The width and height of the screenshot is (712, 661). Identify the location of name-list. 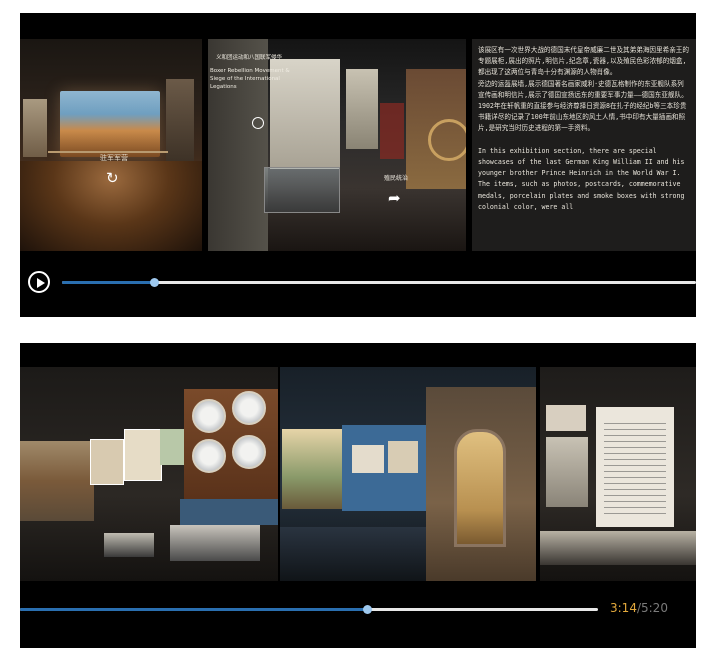
(635, 470).